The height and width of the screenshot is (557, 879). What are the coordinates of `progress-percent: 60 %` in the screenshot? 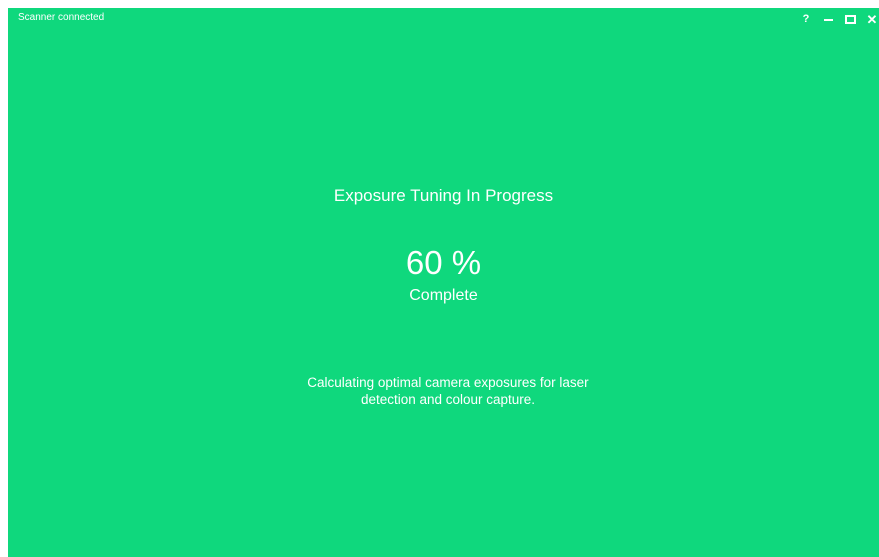 It's located at (443, 262).